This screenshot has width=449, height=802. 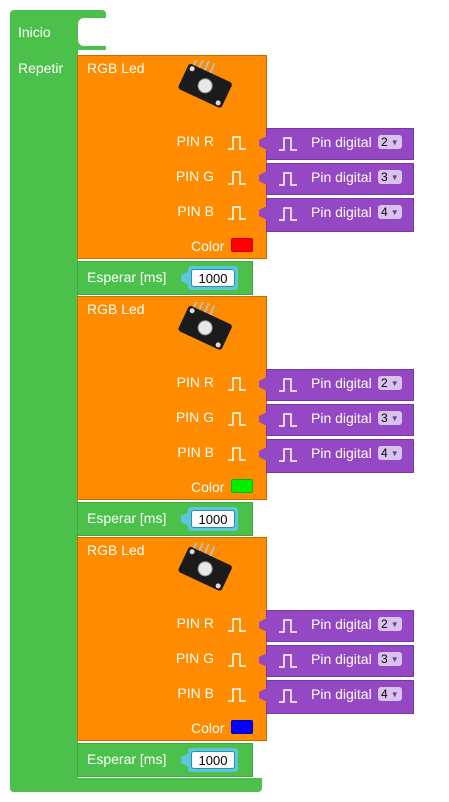 I want to click on color-swatch-blue, so click(x=242, y=727).